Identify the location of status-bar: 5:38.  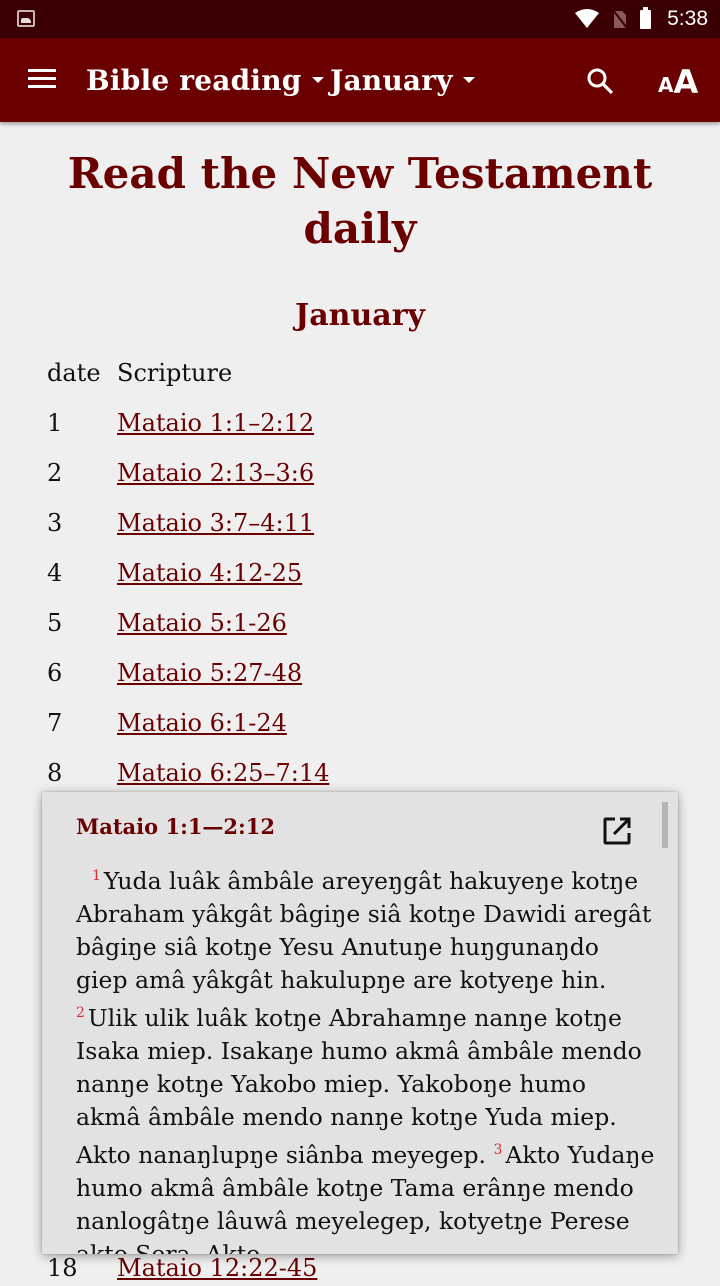
(360, 19).